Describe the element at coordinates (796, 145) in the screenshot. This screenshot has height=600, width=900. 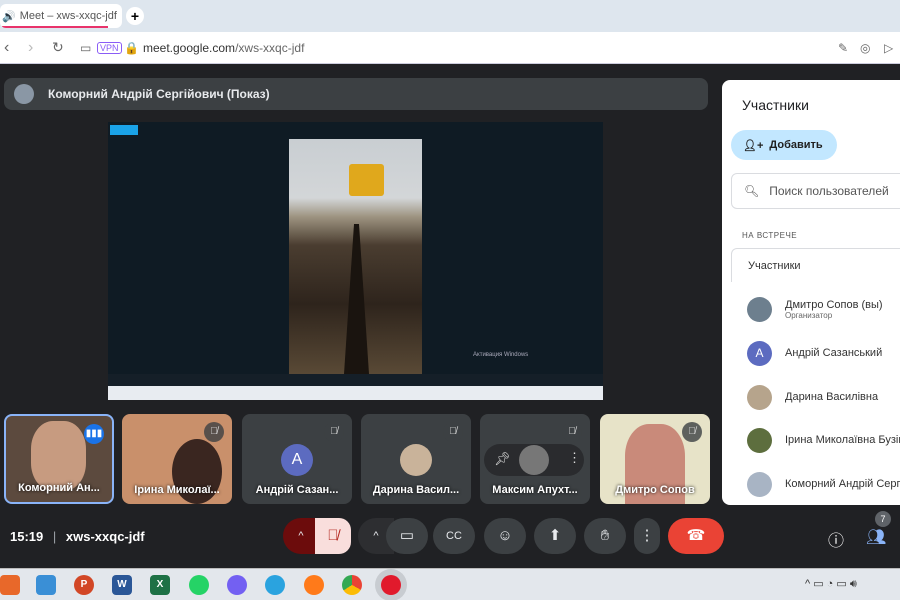
I see `add-label: Добавить` at that location.